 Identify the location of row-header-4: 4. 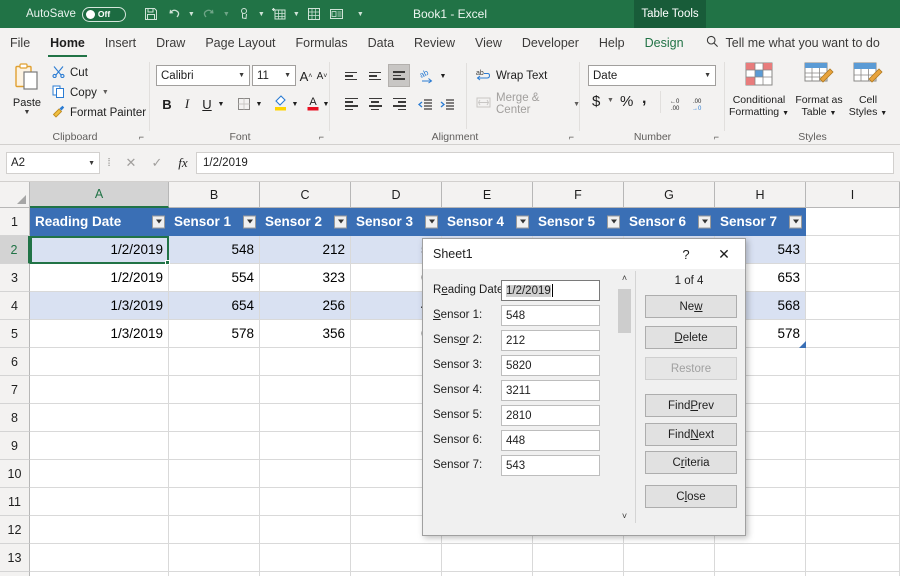
(15, 306).